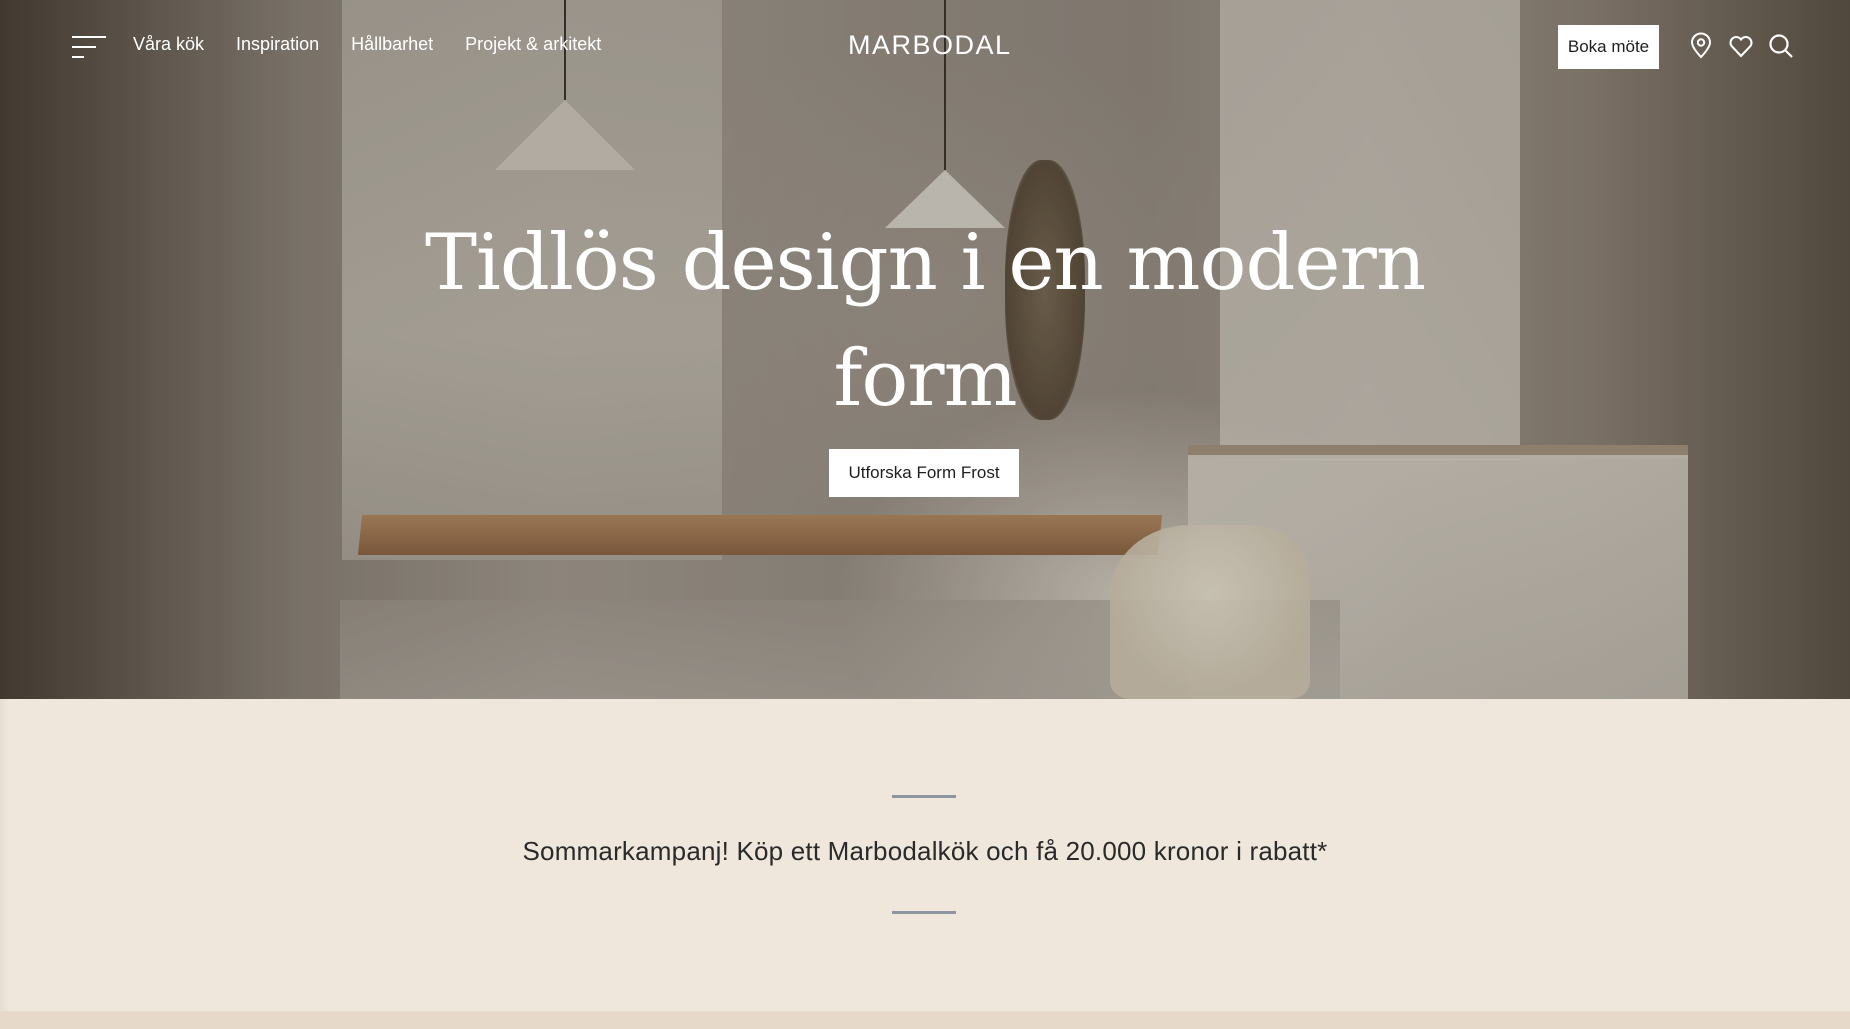 This screenshot has height=1029, width=1850. I want to click on book-meeting-button: Boka möte, so click(1608, 47).